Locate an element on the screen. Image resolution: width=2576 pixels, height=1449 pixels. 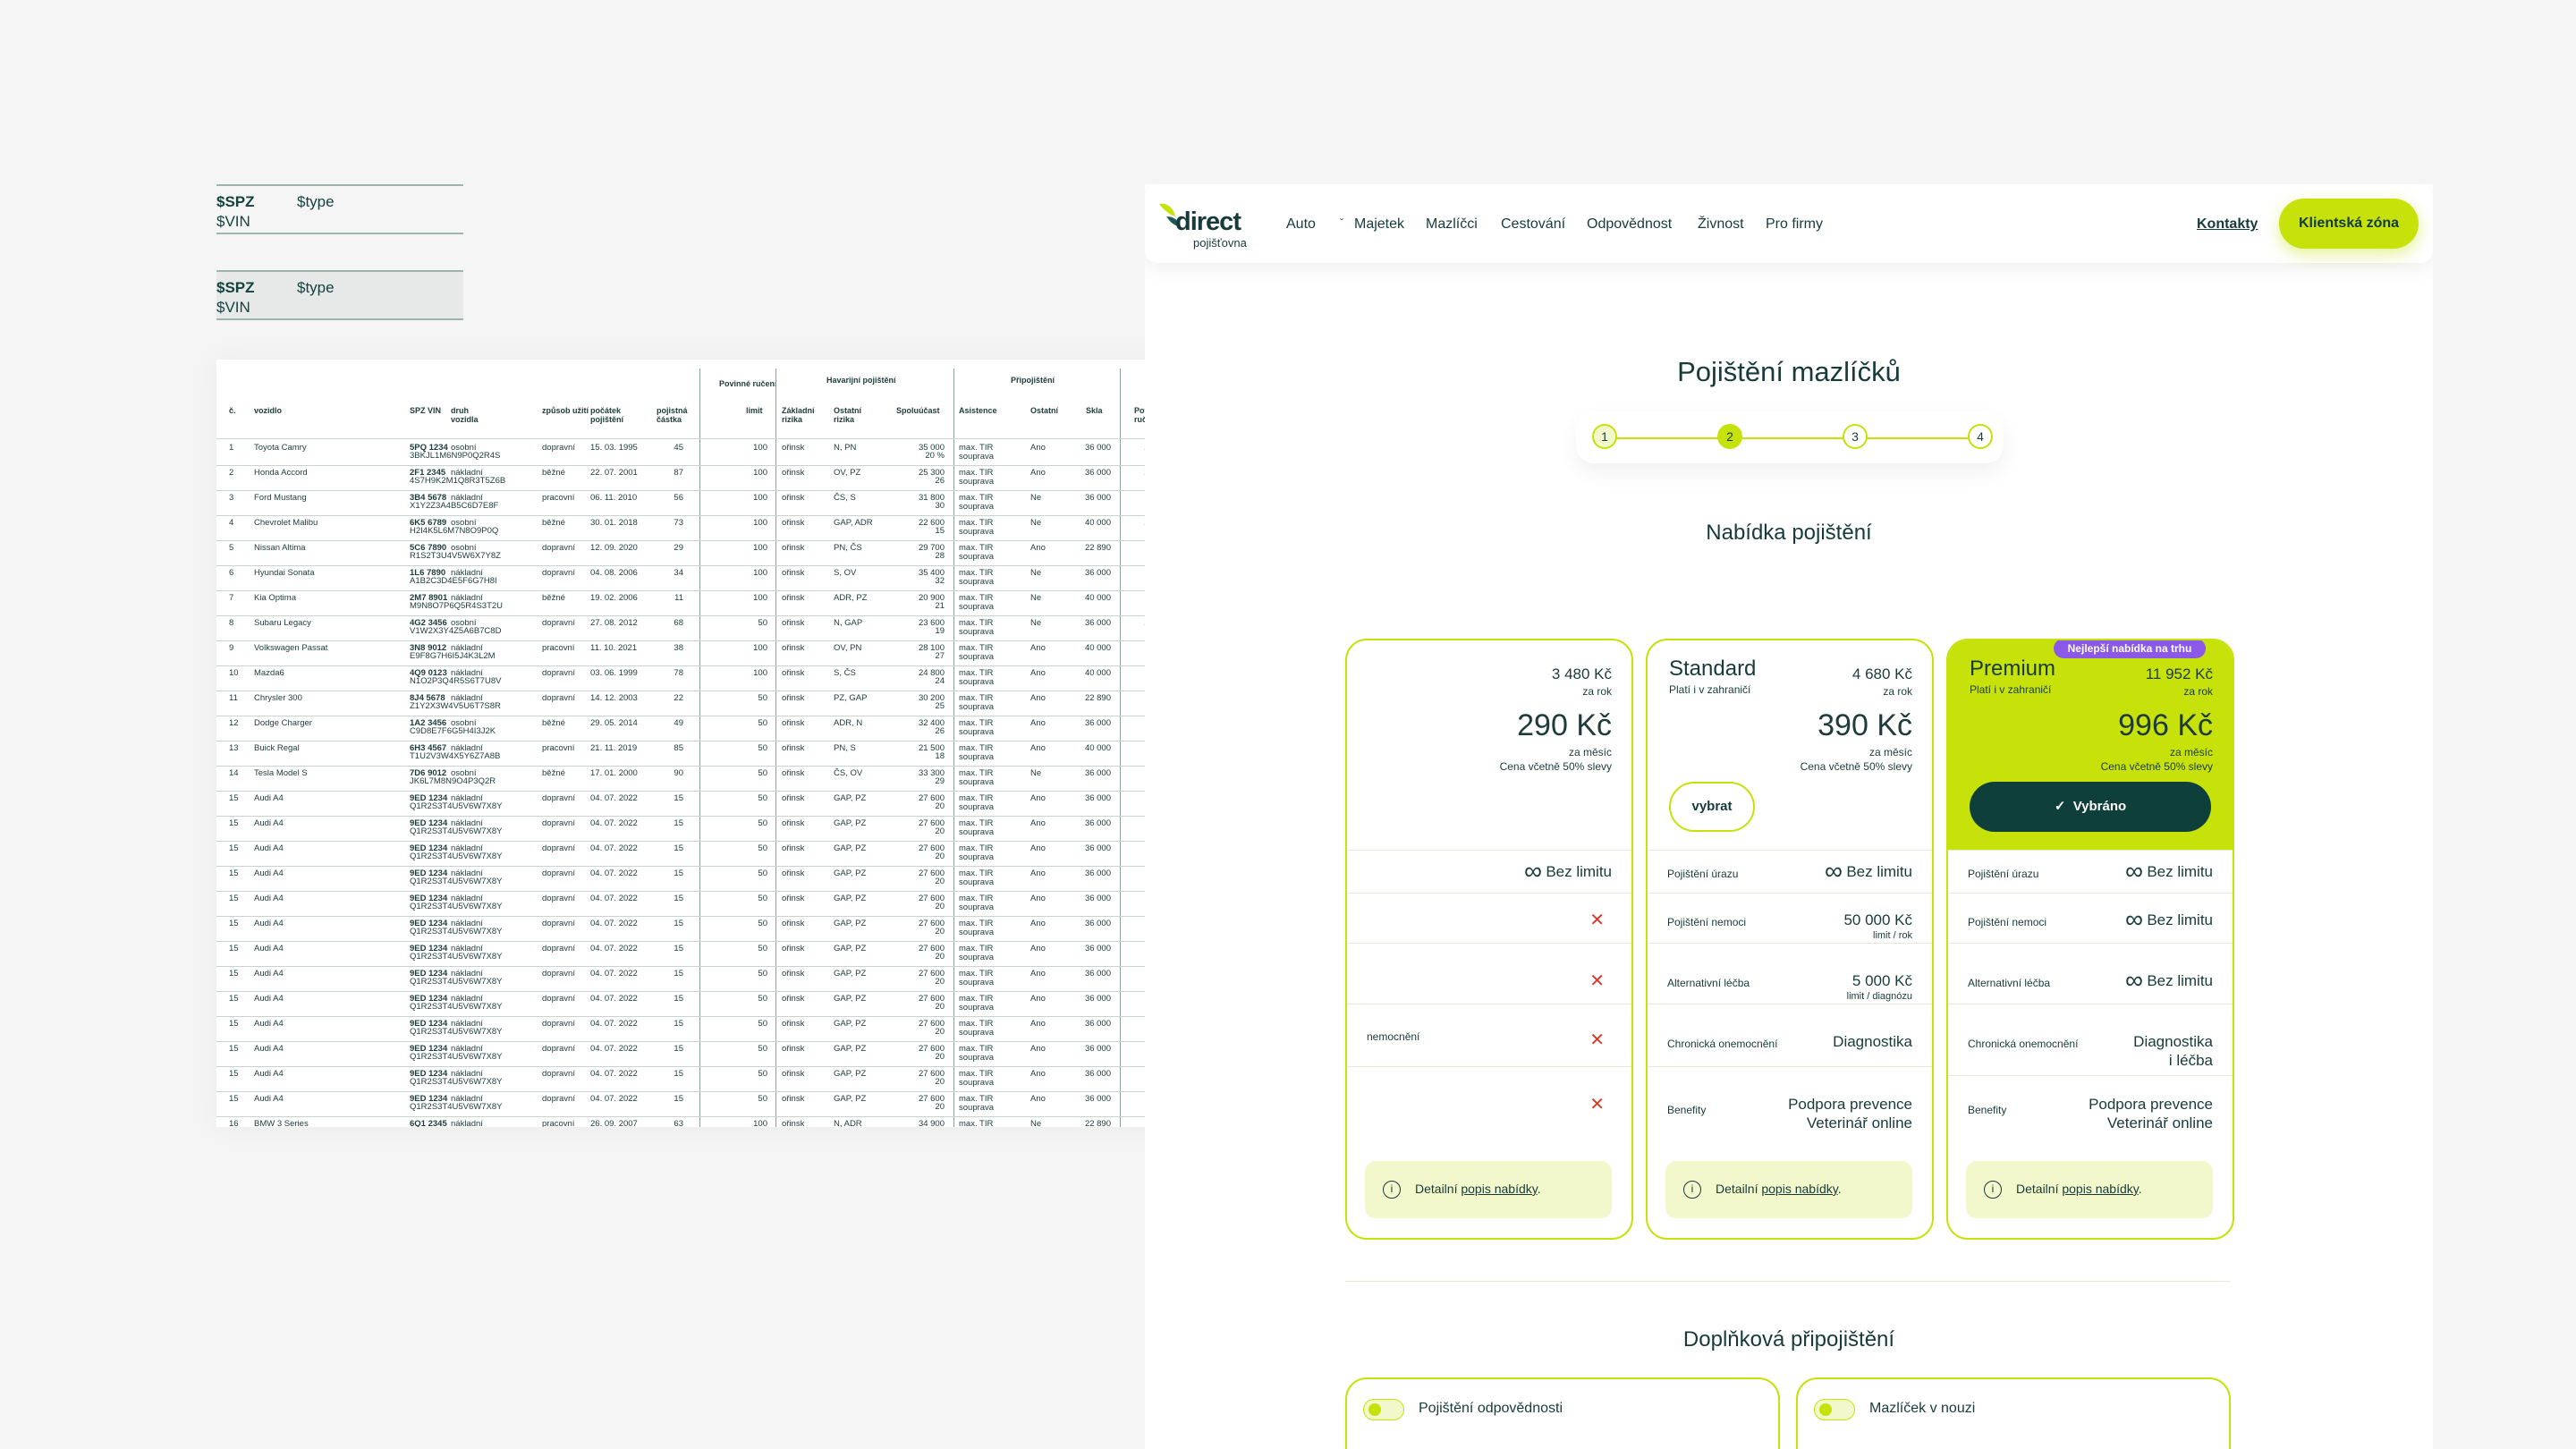
other-risk: ČS, OV is located at coordinates (848, 773).